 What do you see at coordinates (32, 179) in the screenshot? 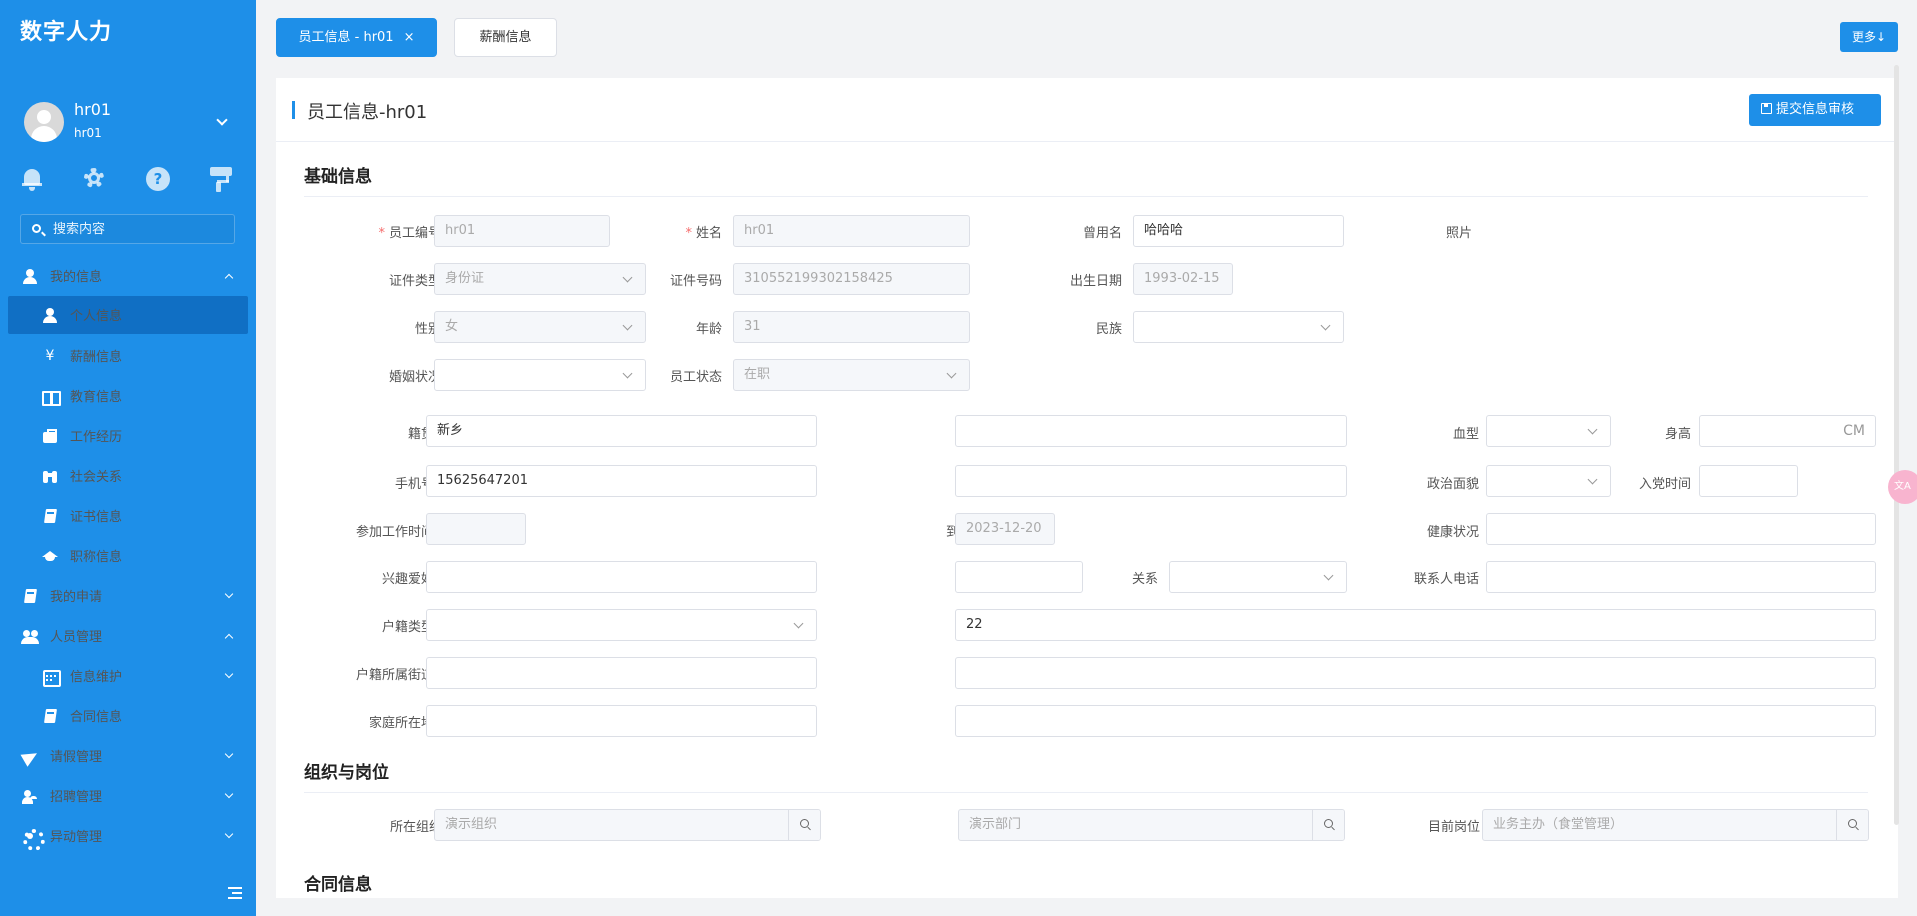
I see `bell-icon` at bounding box center [32, 179].